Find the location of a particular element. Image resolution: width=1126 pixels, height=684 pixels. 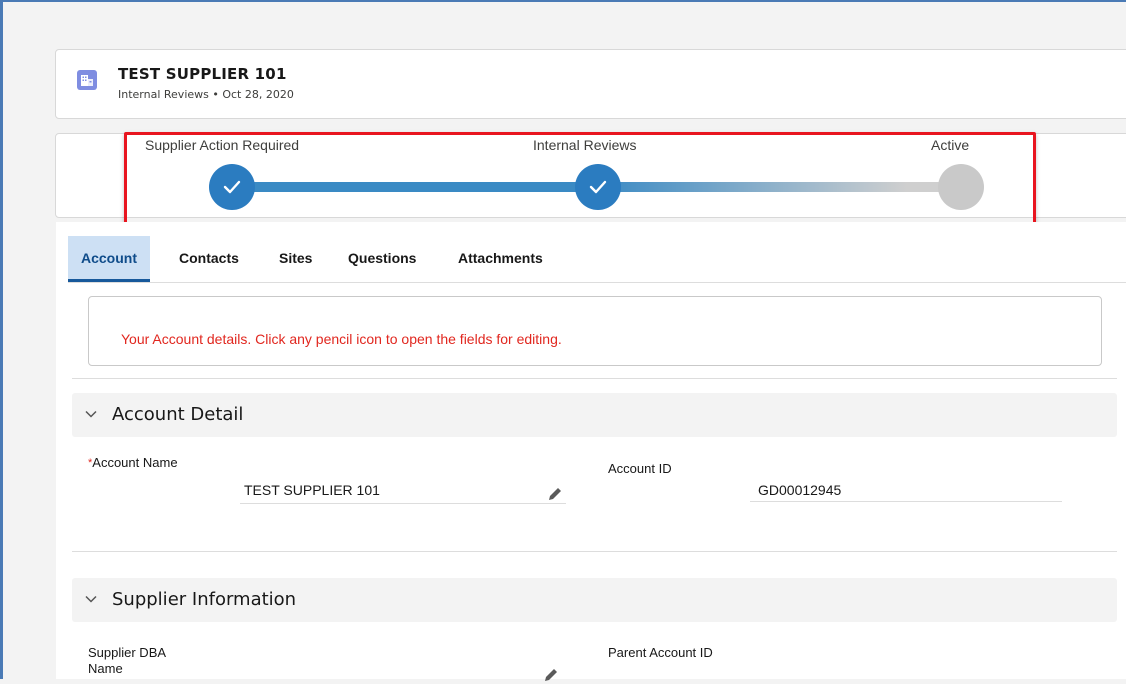

section-title-account-detail: Account Detail is located at coordinates (178, 414).